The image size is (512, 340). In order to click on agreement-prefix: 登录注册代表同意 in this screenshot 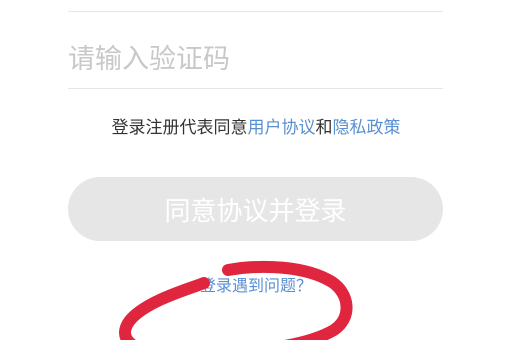, I will do `click(179, 128)`.